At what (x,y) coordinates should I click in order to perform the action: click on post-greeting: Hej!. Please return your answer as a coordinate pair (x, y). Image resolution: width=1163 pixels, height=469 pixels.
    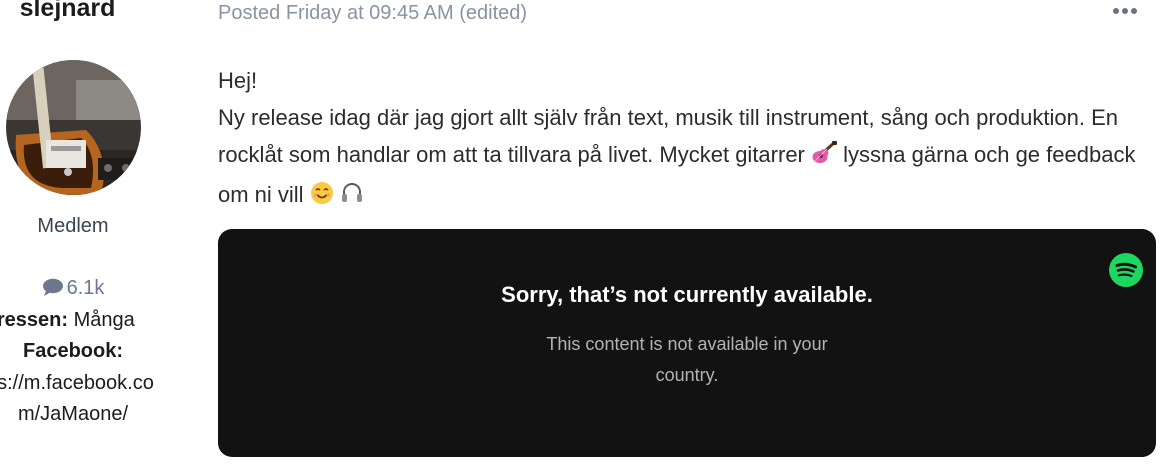
    Looking at the image, I should click on (238, 80).